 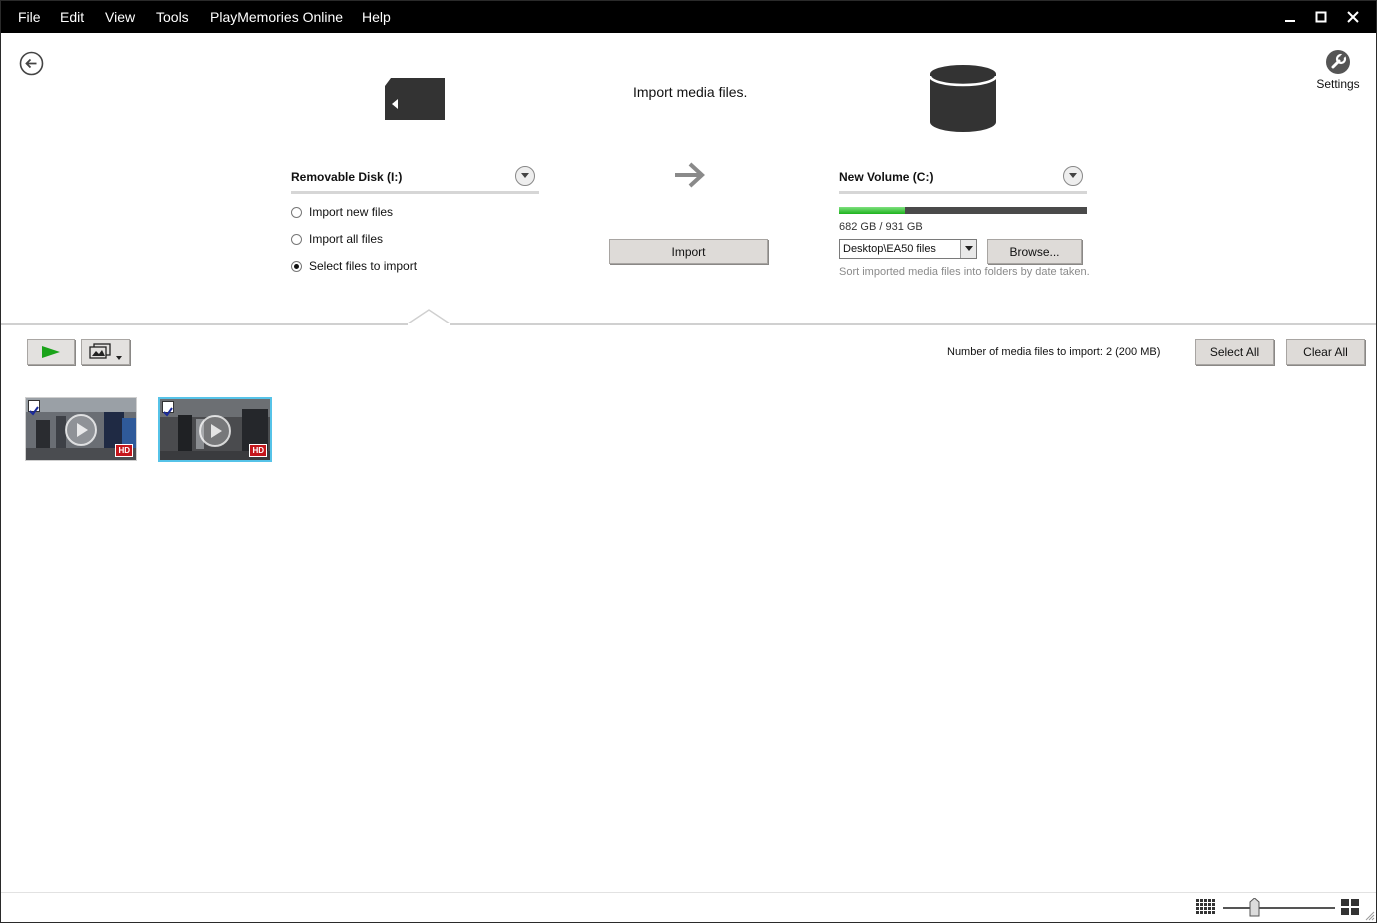 I want to click on option-label: Select files to import, so click(x=363, y=266).